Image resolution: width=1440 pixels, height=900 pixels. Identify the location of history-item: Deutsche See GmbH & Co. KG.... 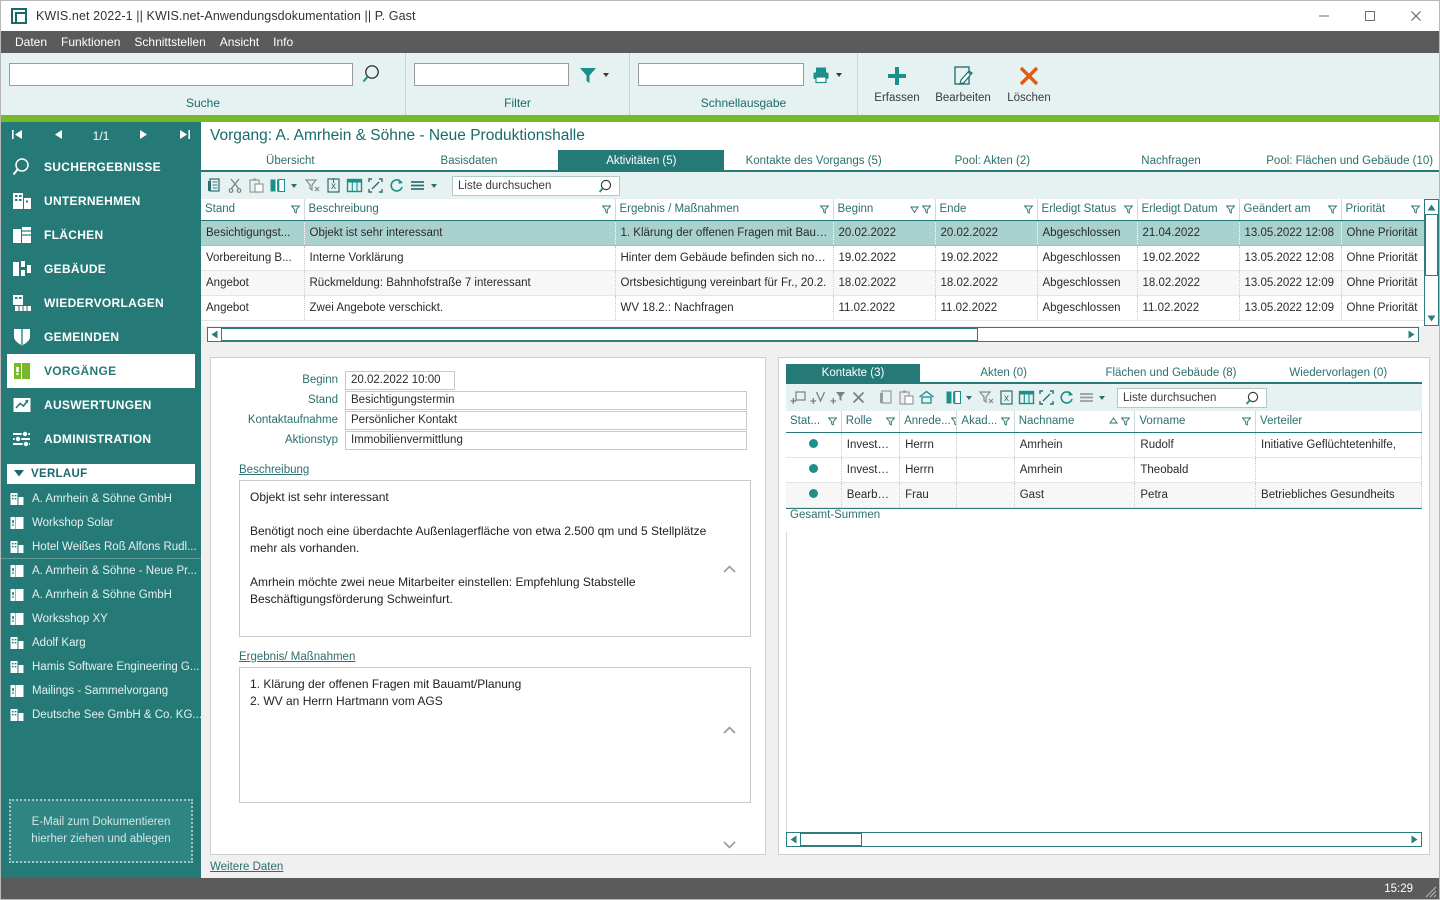
(101, 715).